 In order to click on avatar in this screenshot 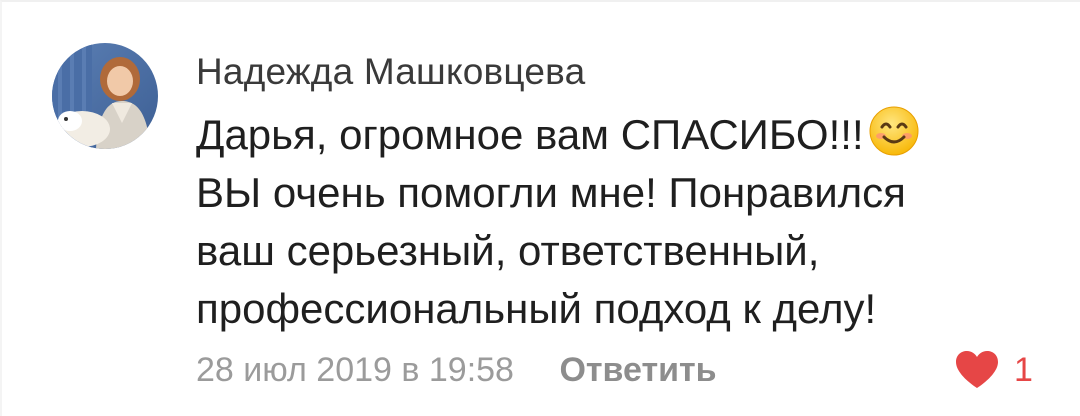, I will do `click(105, 96)`.